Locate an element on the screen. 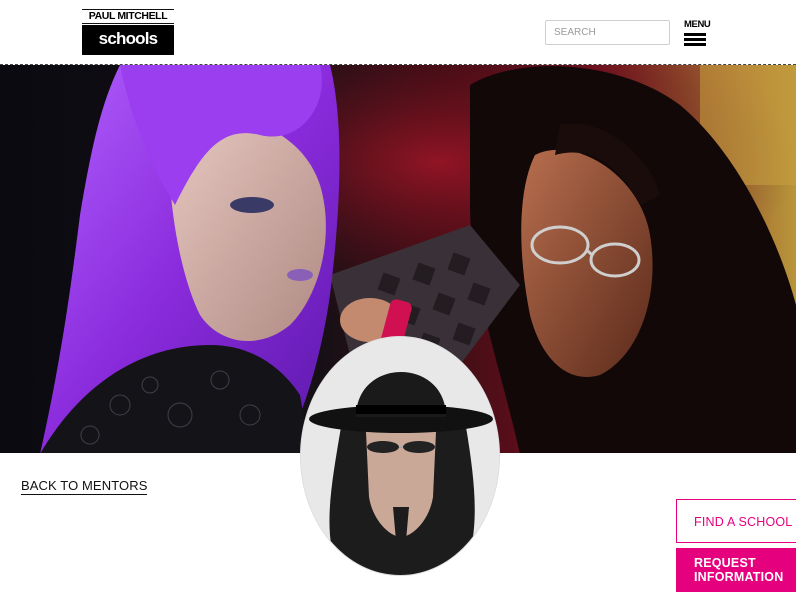  request-label-line1: REQUEST is located at coordinates (725, 563).